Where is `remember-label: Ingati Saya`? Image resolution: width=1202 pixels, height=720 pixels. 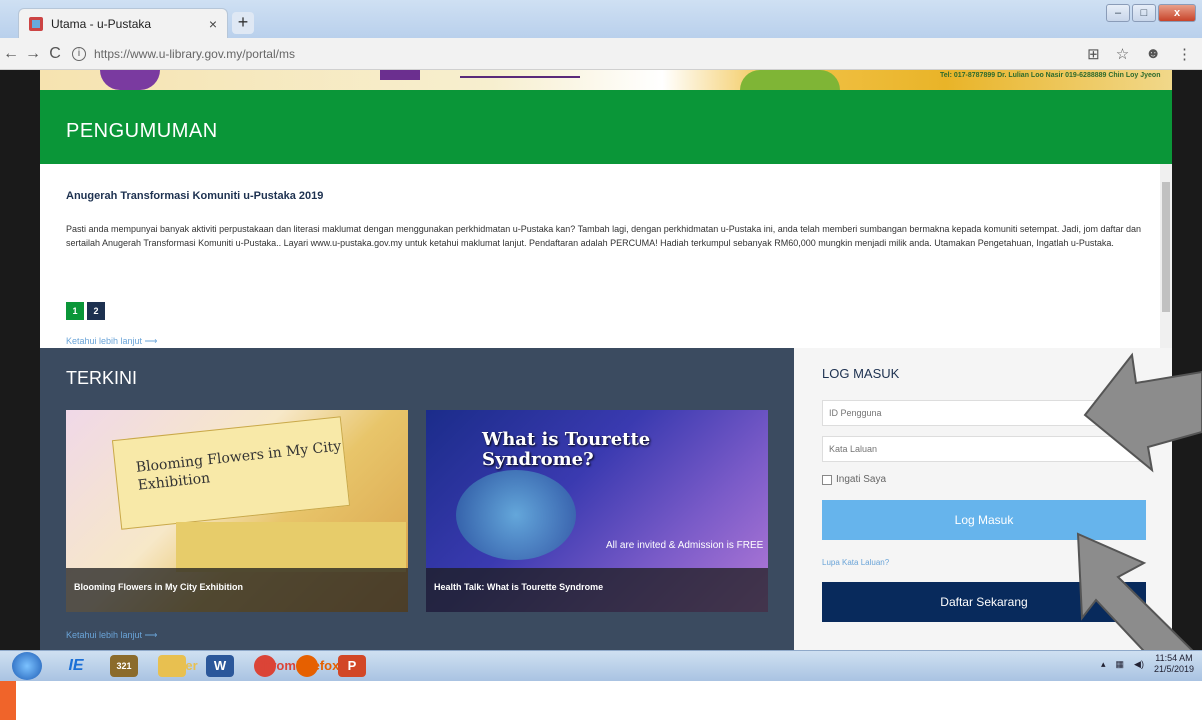
remember-label: Ingati Saya is located at coordinates (861, 479).